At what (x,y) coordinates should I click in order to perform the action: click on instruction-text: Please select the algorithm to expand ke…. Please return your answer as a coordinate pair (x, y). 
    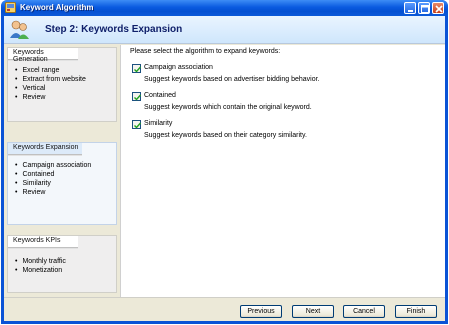
    Looking at the image, I should click on (205, 51).